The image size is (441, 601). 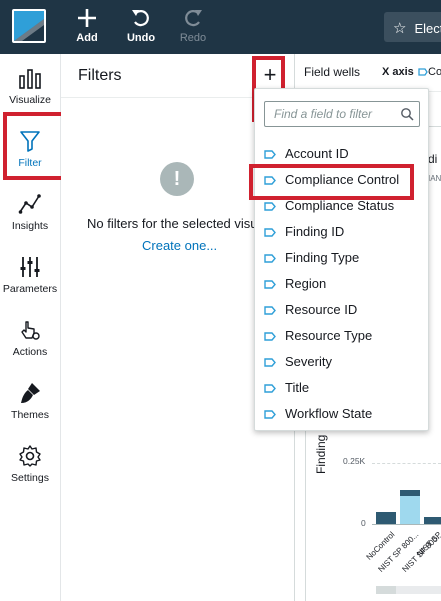 What do you see at coordinates (87, 18) in the screenshot?
I see `plus-icon` at bounding box center [87, 18].